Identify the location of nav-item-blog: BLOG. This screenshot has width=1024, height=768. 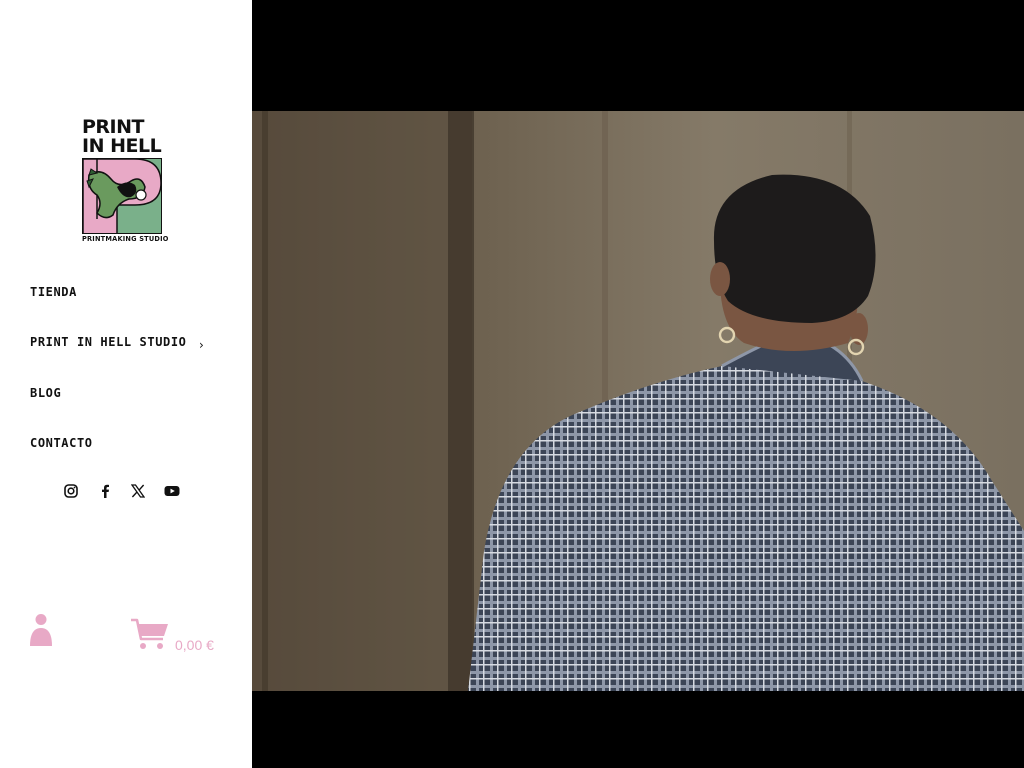
(45, 396).